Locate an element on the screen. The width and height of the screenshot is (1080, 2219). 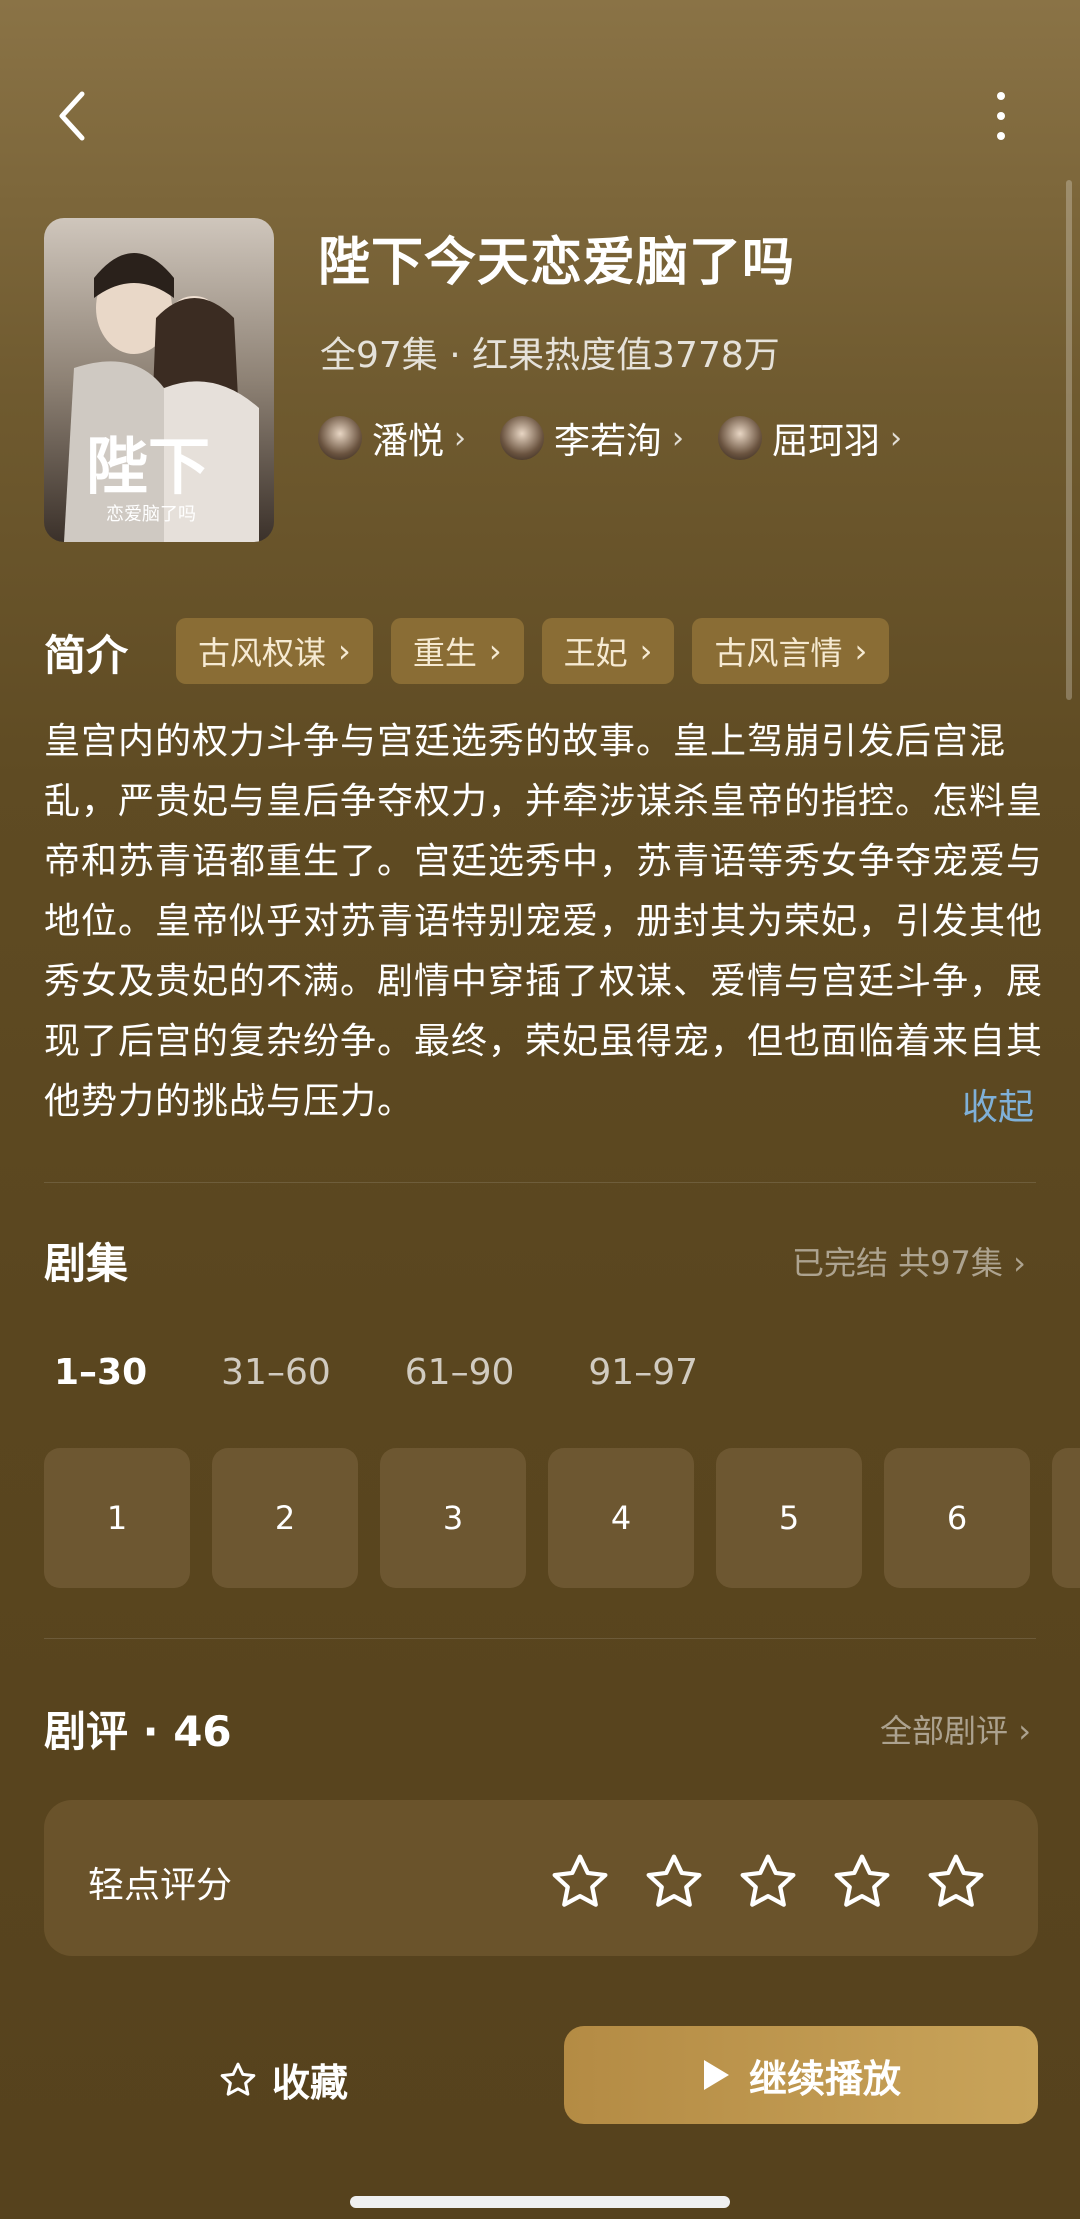
episode-button: 6 is located at coordinates (957, 1518).